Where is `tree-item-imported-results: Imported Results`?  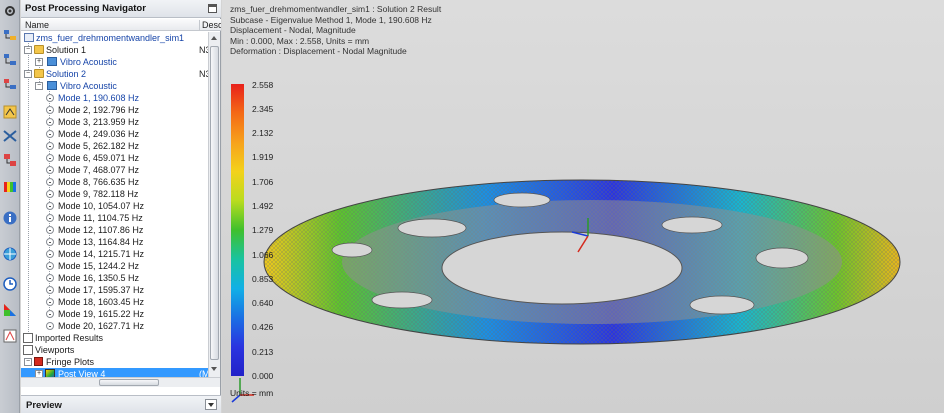
tree-item-imported-results: Imported Results is located at coordinates (114, 338).